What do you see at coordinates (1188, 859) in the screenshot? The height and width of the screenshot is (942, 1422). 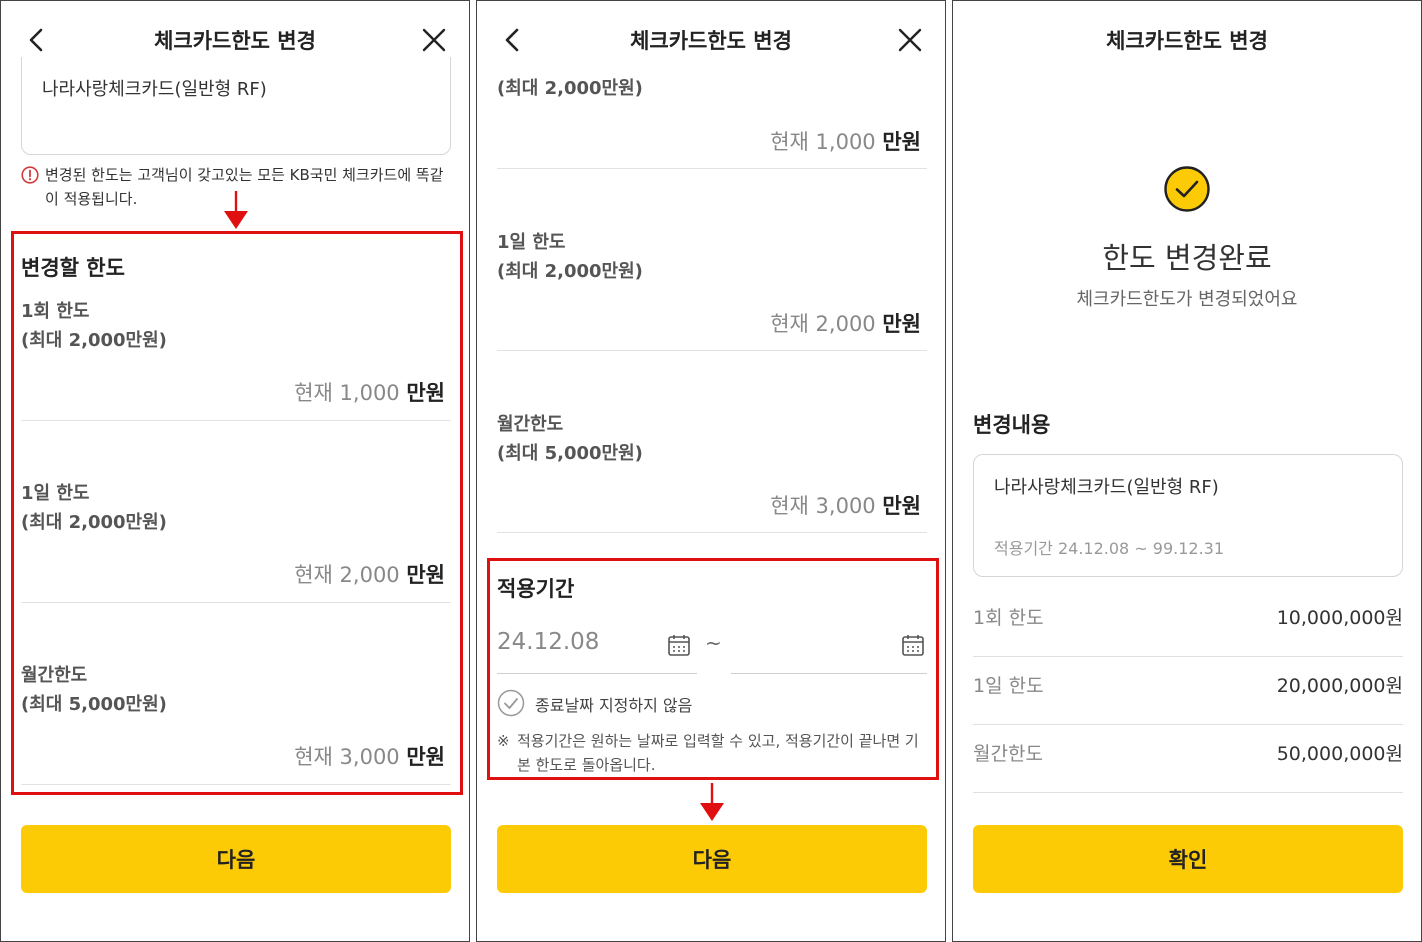 I see `confirm-button: 확인` at bounding box center [1188, 859].